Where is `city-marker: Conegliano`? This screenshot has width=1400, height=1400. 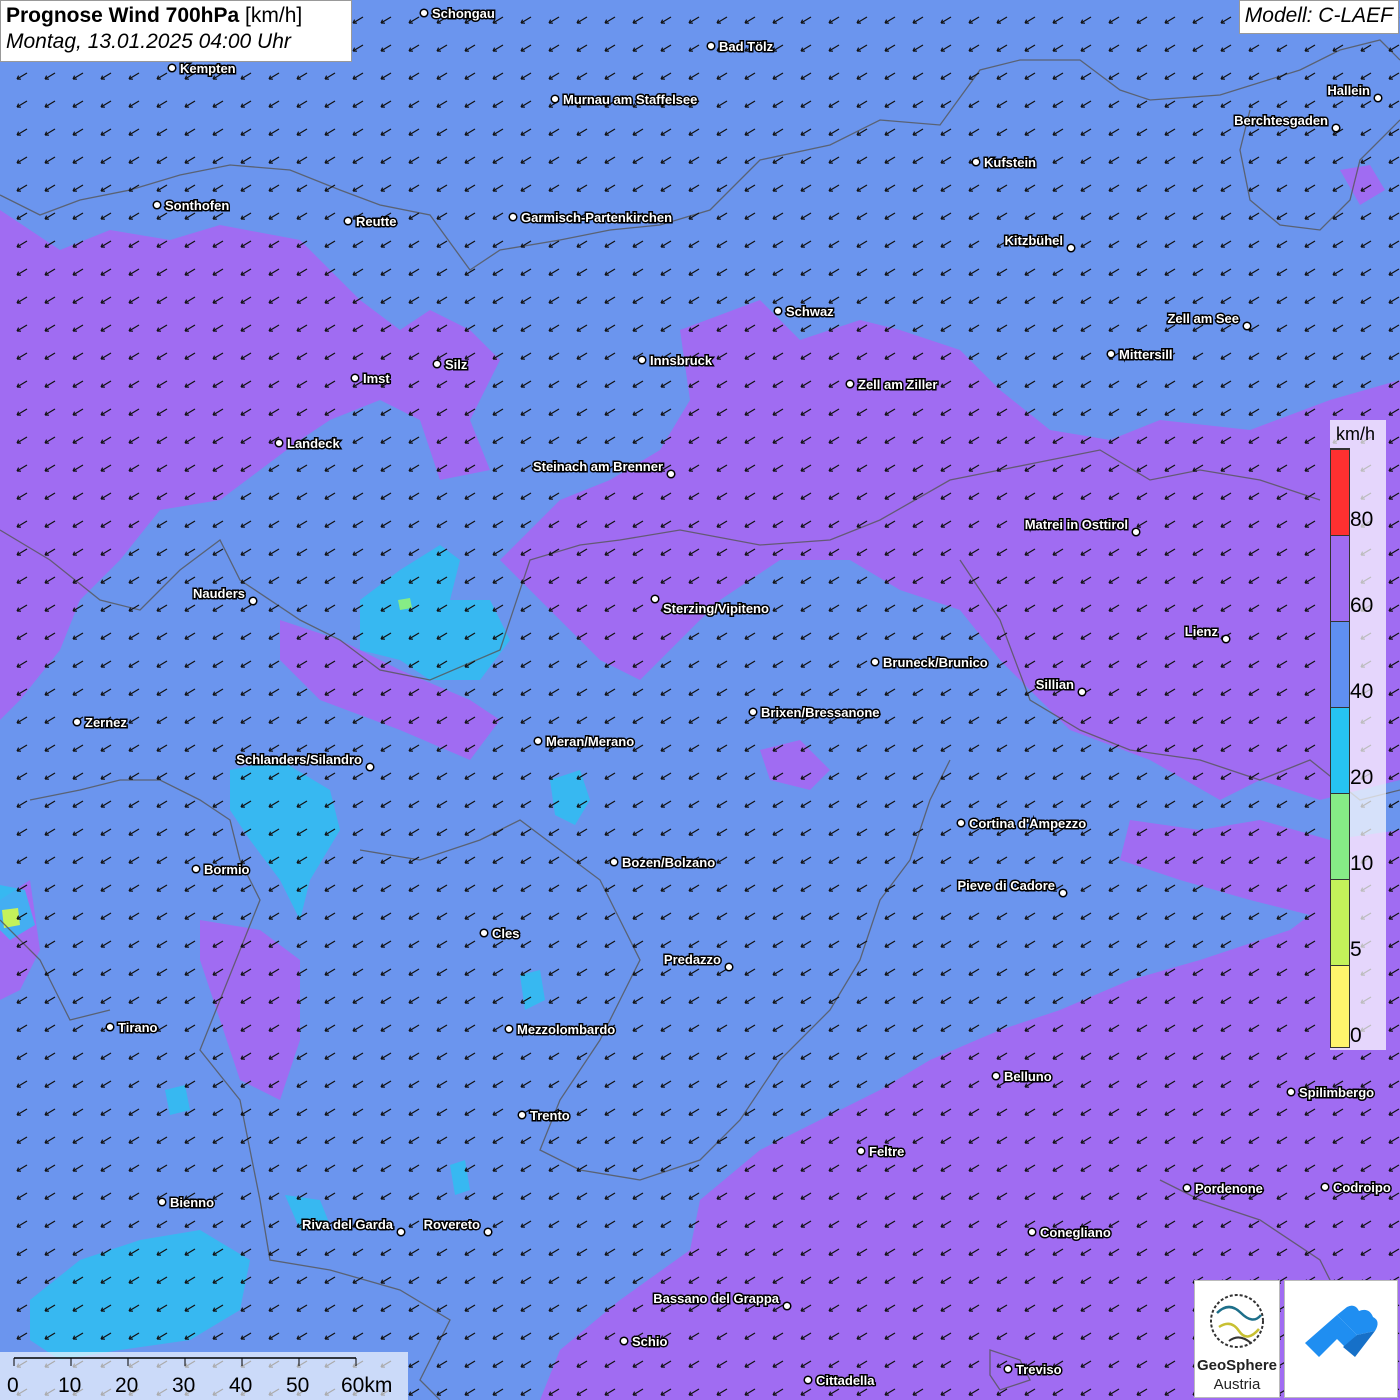 city-marker: Conegliano is located at coordinates (1069, 1233).